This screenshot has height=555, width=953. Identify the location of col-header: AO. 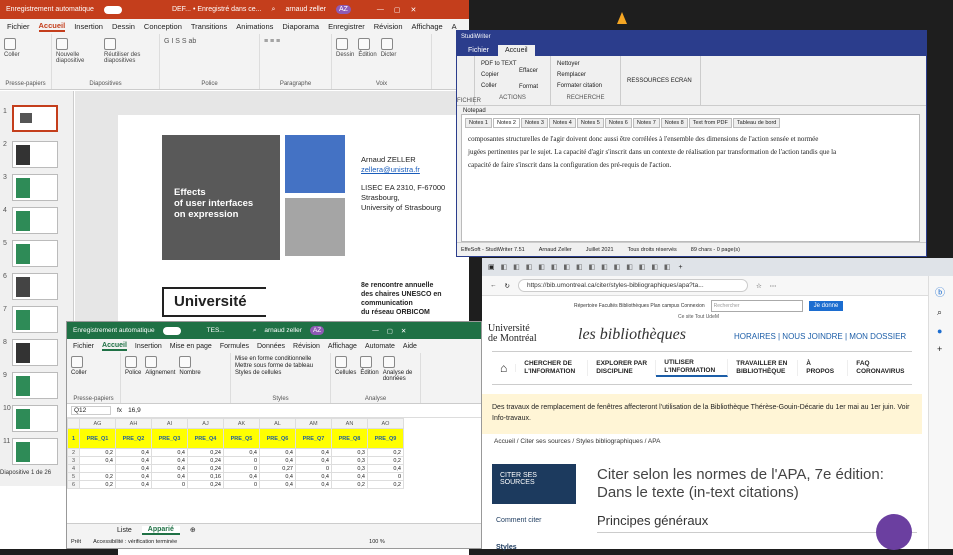
(385, 423).